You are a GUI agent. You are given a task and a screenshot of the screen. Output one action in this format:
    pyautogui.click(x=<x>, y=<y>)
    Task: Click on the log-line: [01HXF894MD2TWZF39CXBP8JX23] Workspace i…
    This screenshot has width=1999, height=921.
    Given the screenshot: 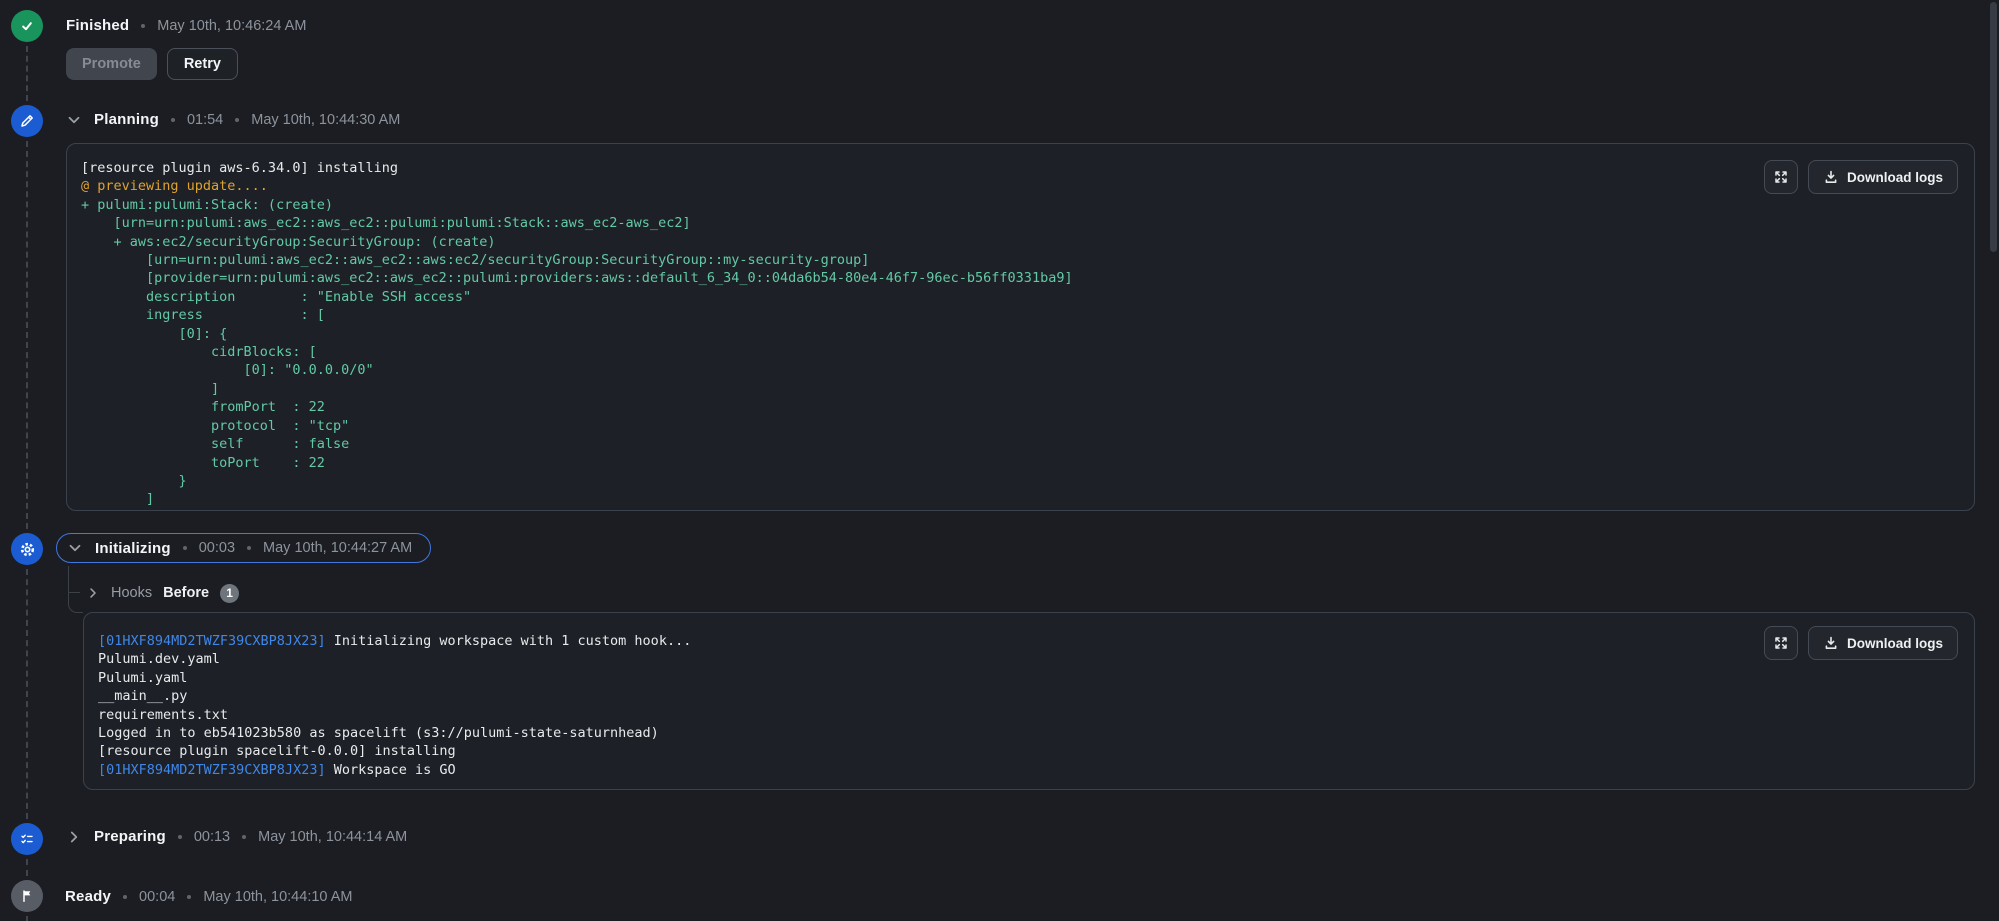 What is the action you would take?
    pyautogui.click(x=277, y=769)
    